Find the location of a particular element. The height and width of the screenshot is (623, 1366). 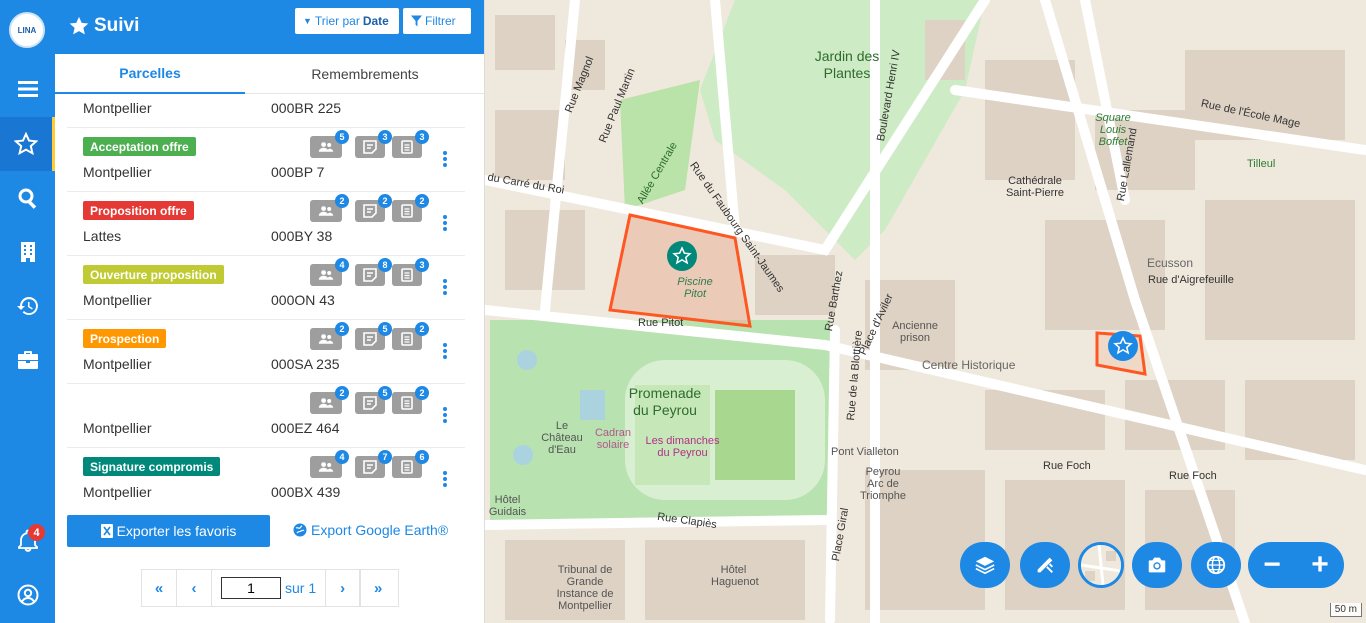

prev-page-button: ‹ is located at coordinates (194, 588).